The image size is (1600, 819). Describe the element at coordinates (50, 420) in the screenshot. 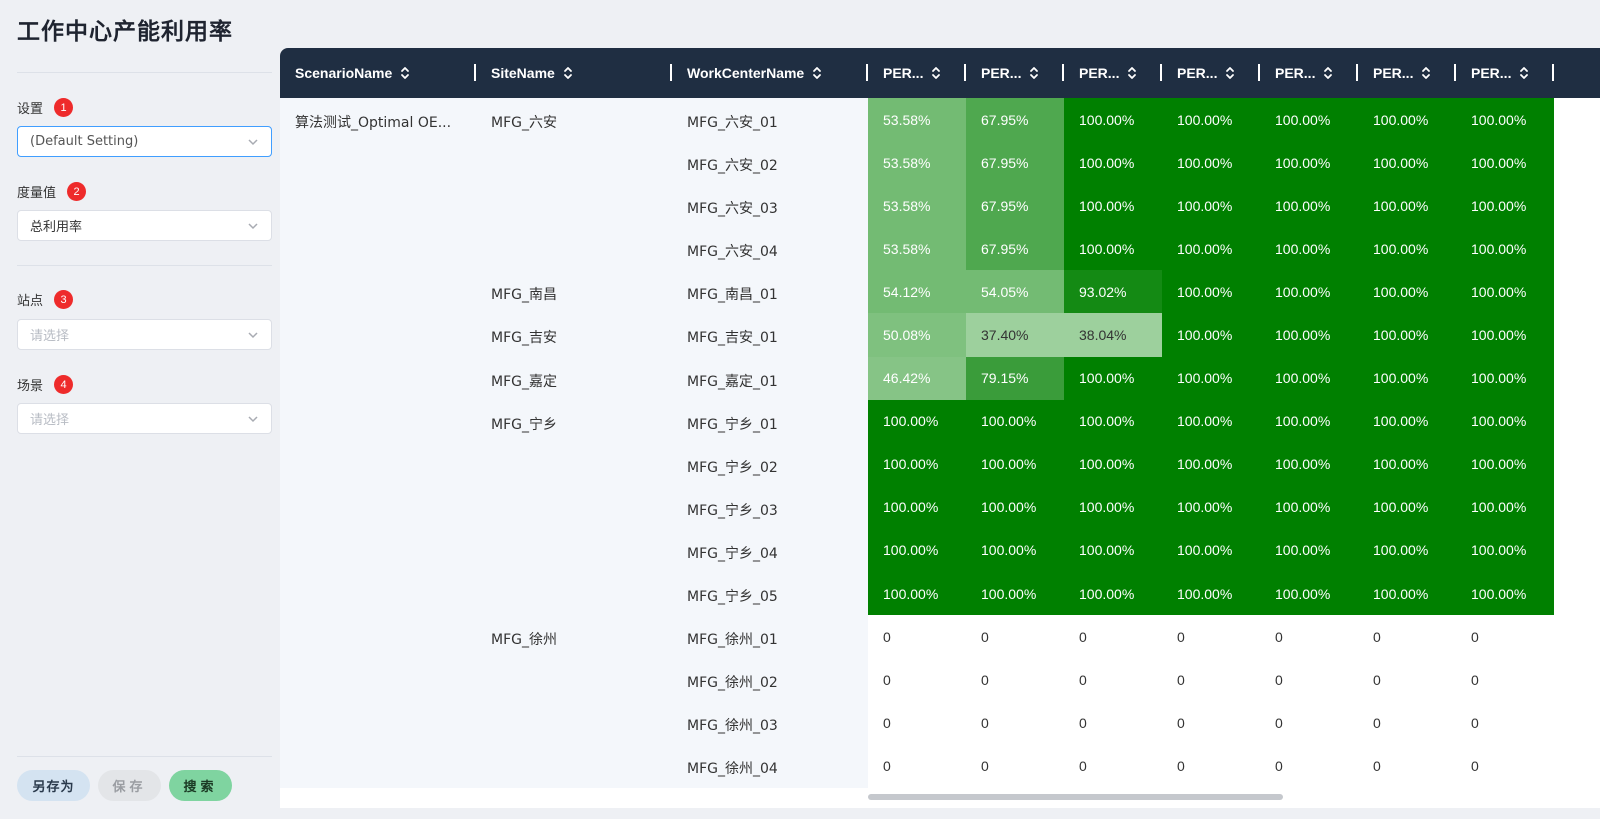

I see `scenario-select-placeholder: 请选择` at that location.